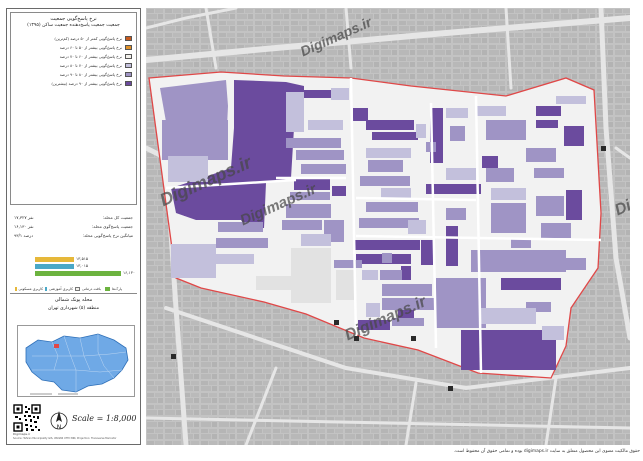  I want to click on legend-title: نرخ پاسخ‌گویی جمعیت, so click(73, 19).